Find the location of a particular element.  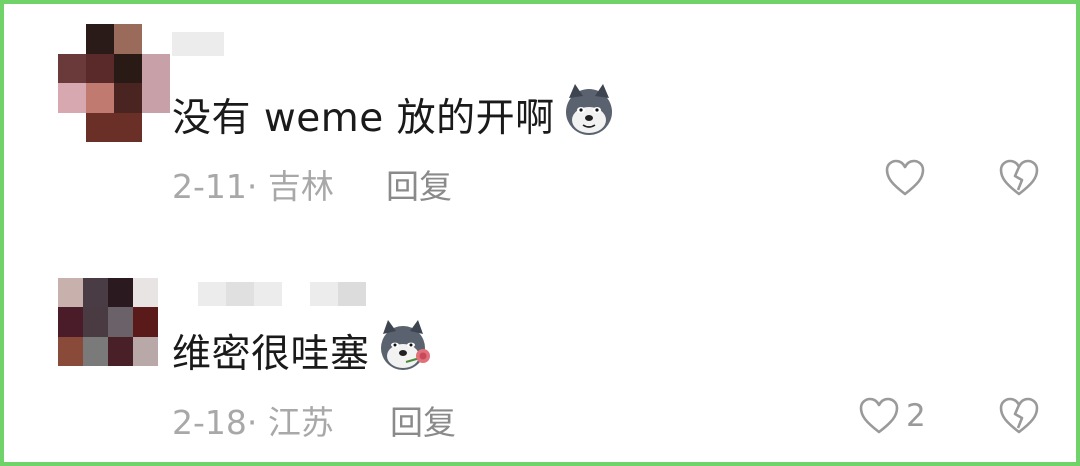

comment-body: 维密很哇塞 is located at coordinates (271, 354).